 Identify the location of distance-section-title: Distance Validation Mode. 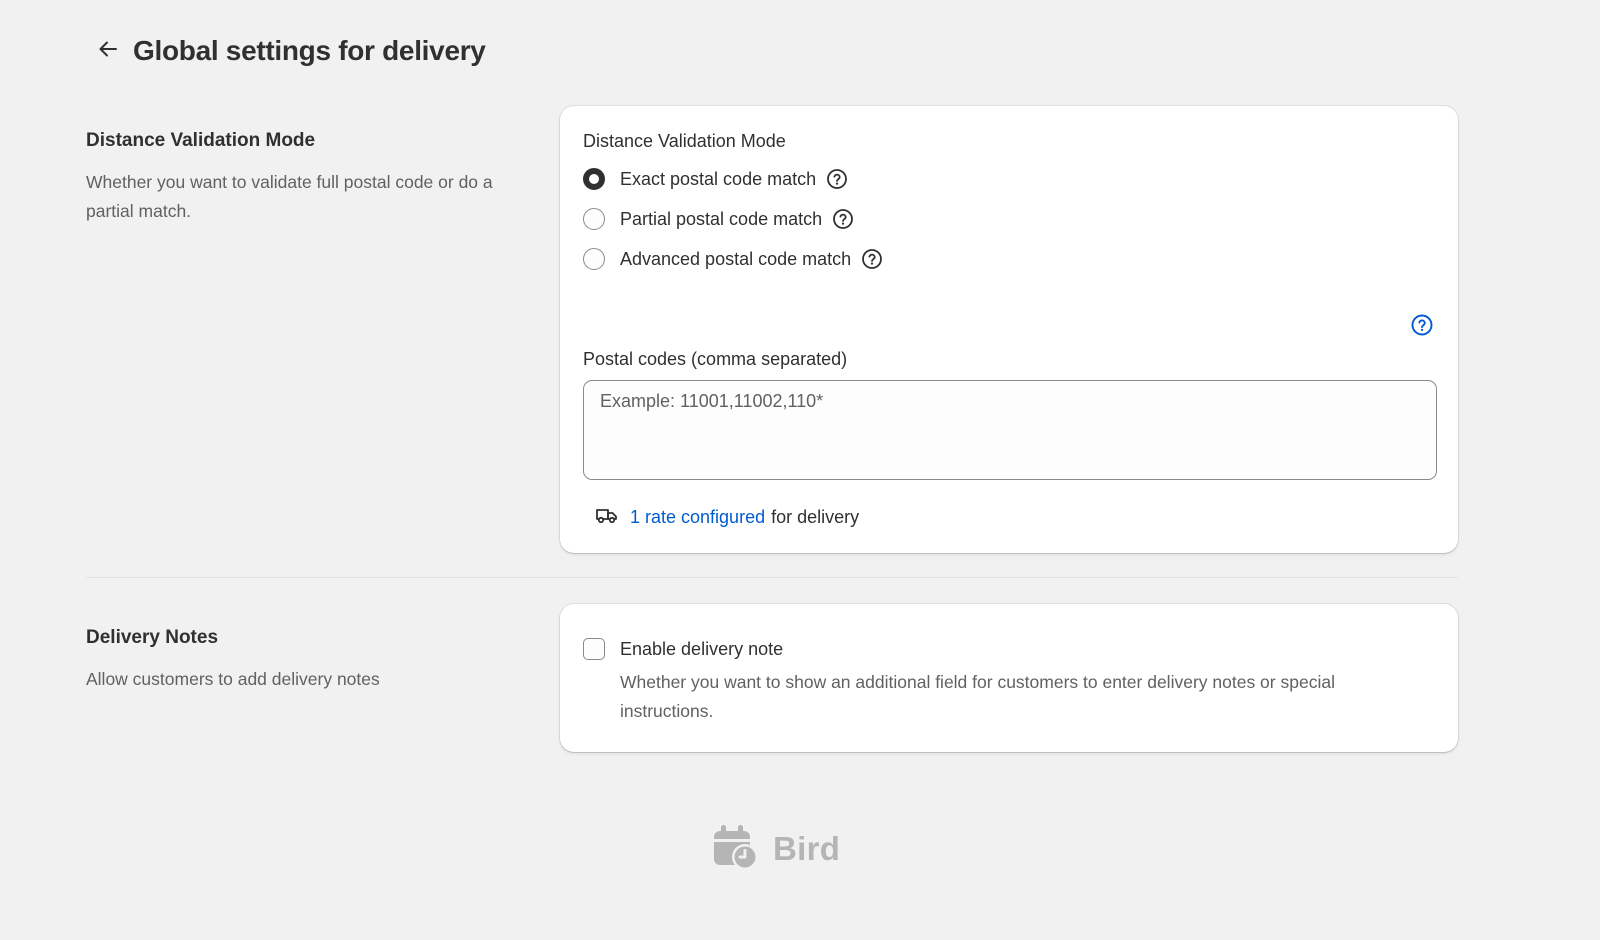
(201, 140).